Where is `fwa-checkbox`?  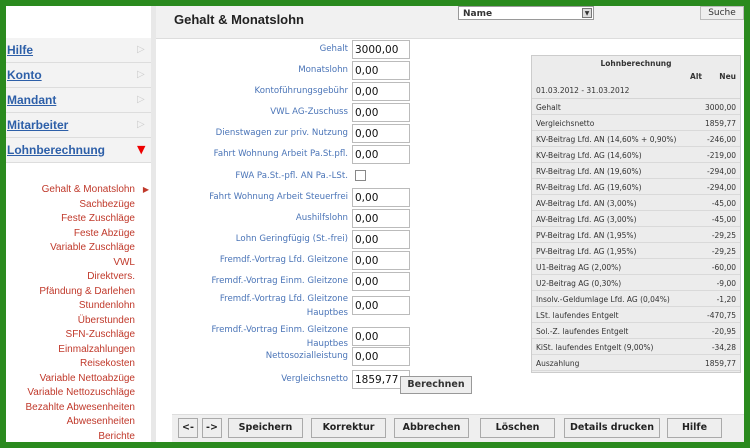
fwa-checkbox is located at coordinates (360, 175).